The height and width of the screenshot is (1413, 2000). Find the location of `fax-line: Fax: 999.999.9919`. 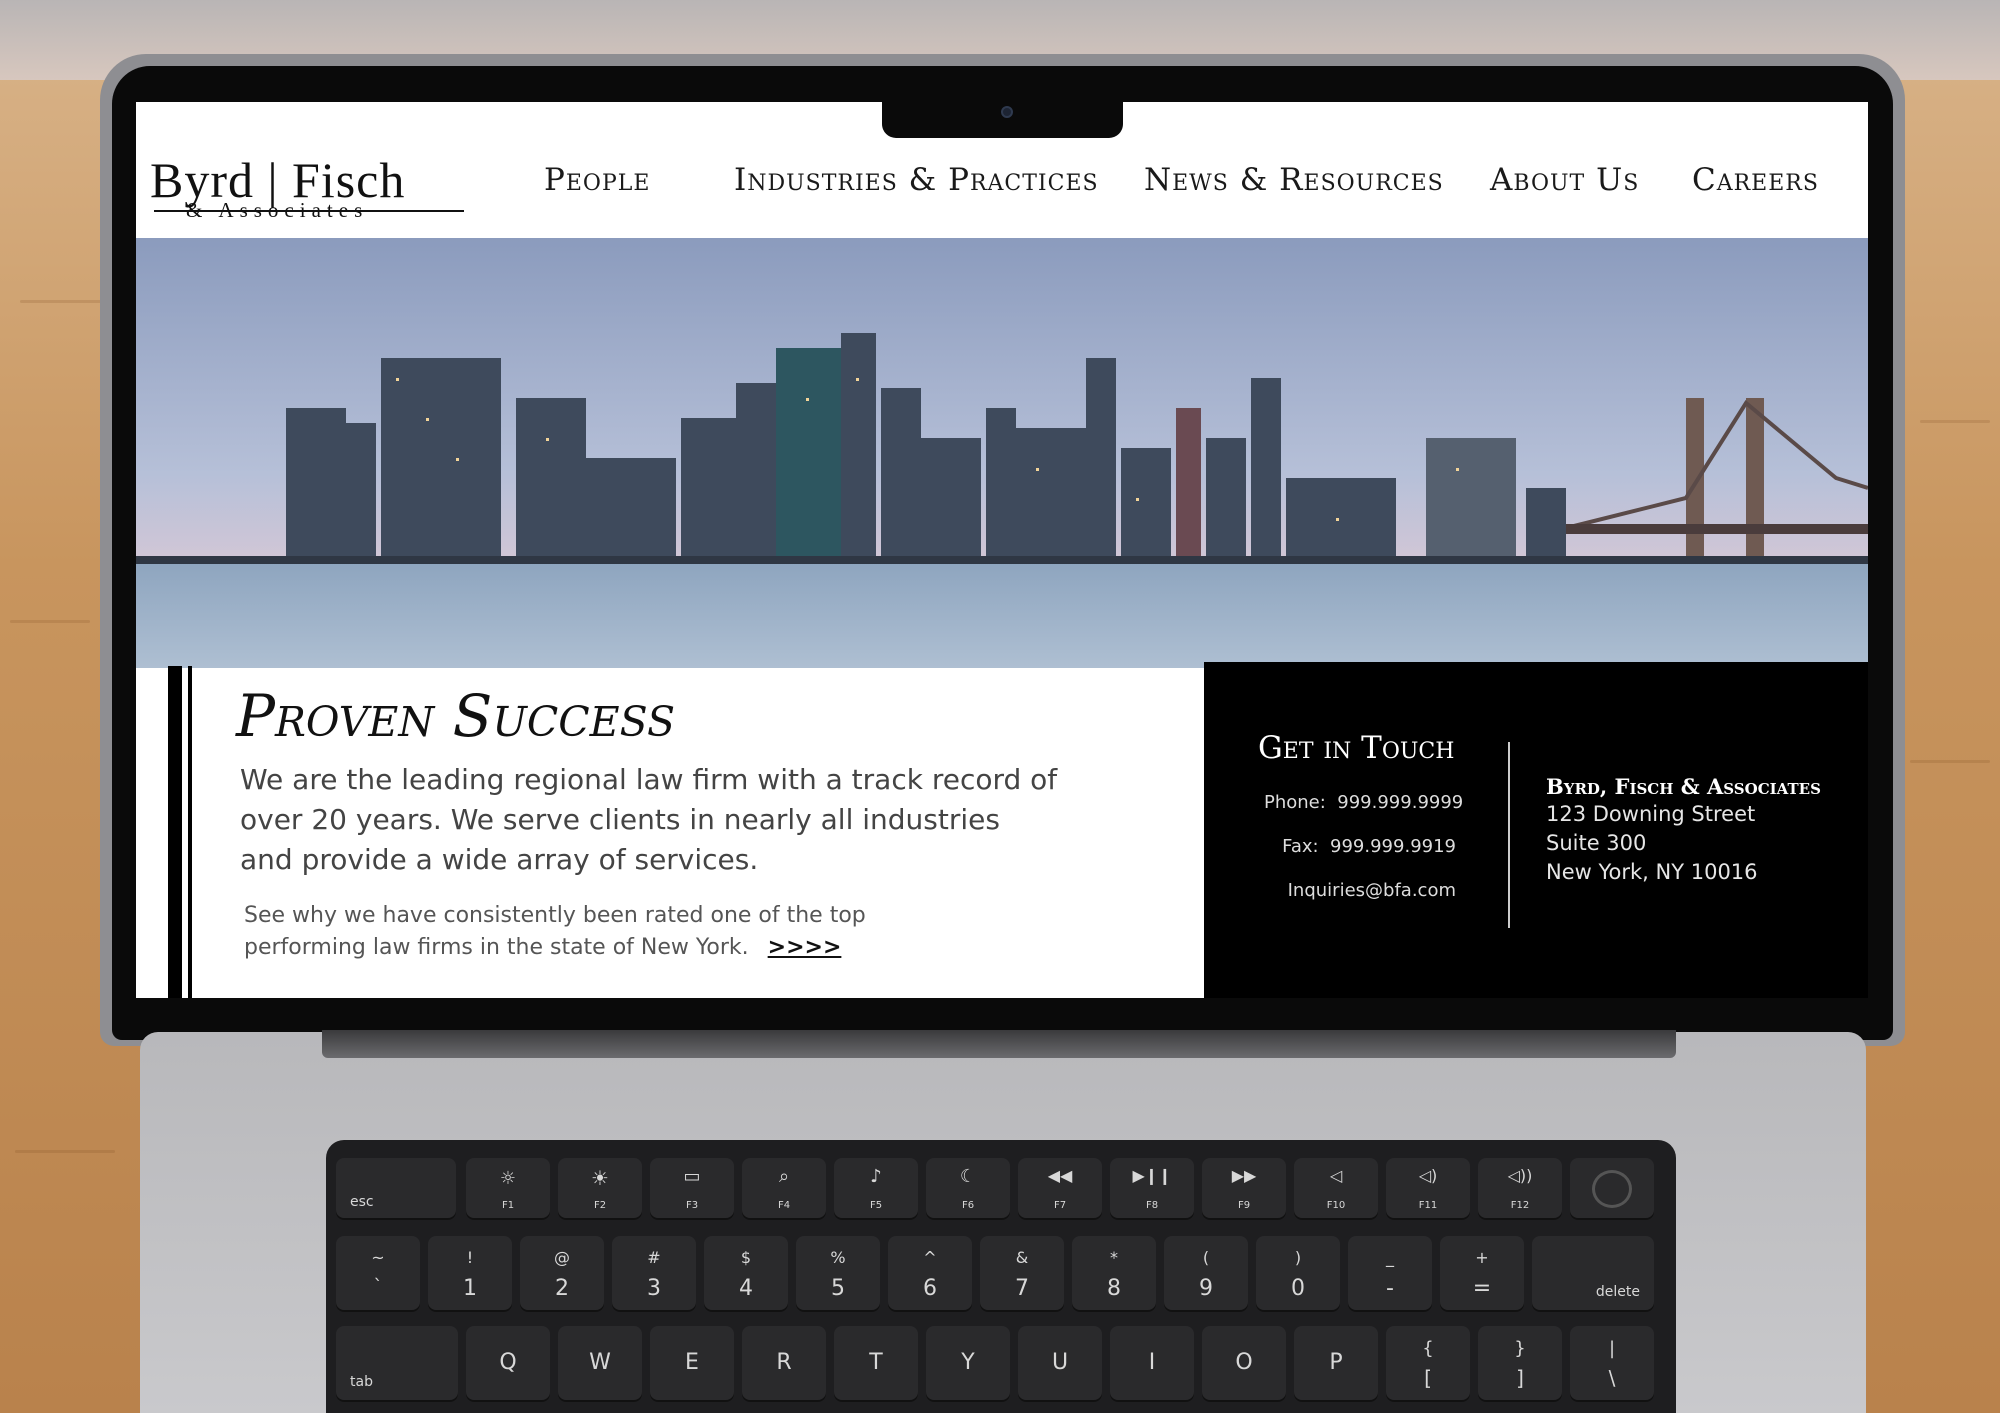

fax-line: Fax: 999.999.9919 is located at coordinates (1360, 846).